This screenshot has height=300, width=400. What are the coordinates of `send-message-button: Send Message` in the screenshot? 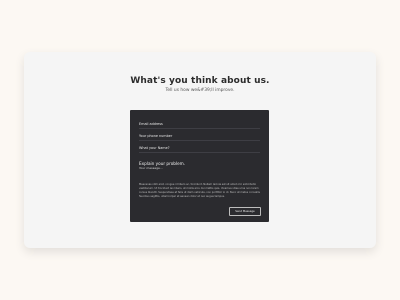 It's located at (245, 211).